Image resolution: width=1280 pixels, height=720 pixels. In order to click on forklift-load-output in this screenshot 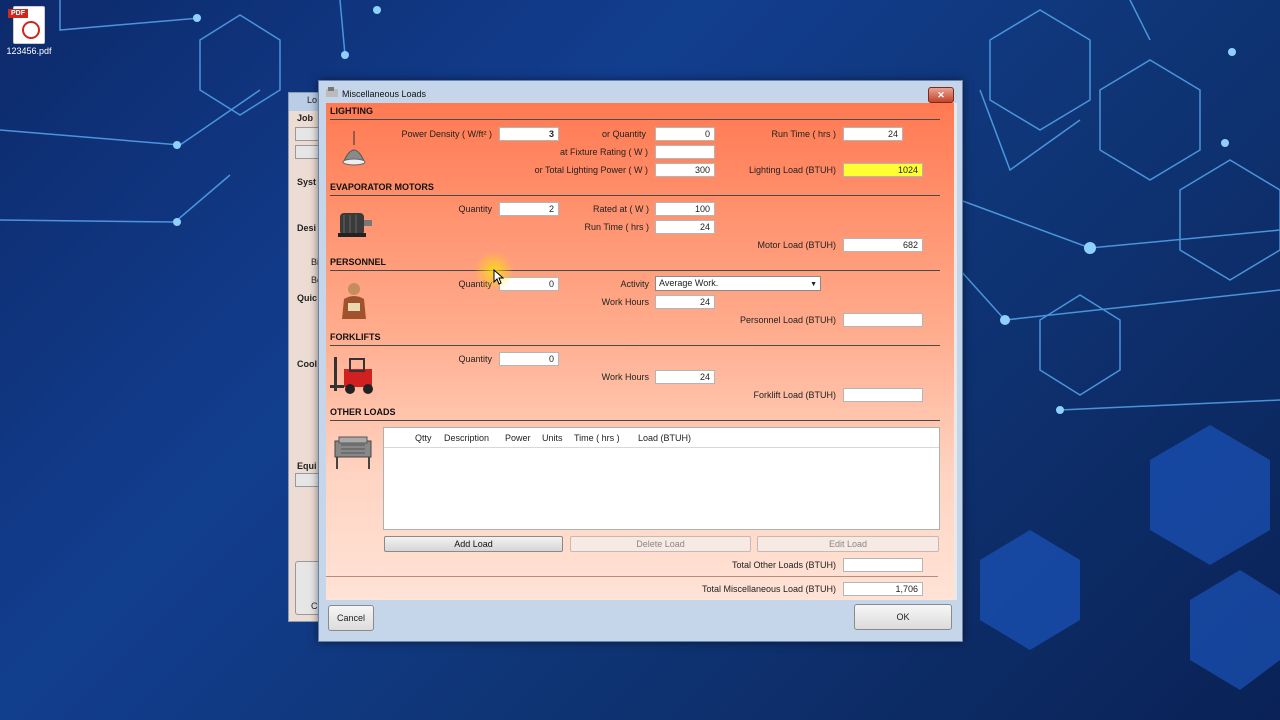, I will do `click(883, 395)`.